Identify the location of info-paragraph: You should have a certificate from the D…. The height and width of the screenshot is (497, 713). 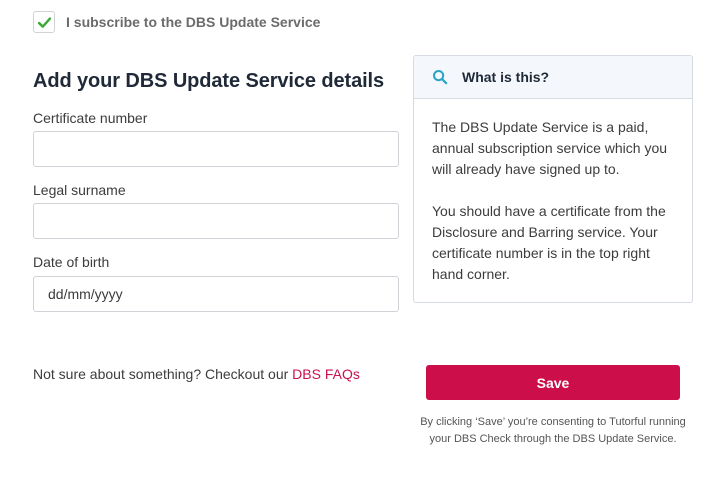
(549, 242).